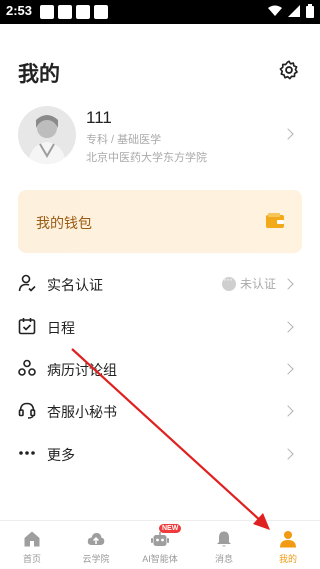 The width and height of the screenshot is (320, 569). I want to click on tab-mine: 我的, so click(288, 545).